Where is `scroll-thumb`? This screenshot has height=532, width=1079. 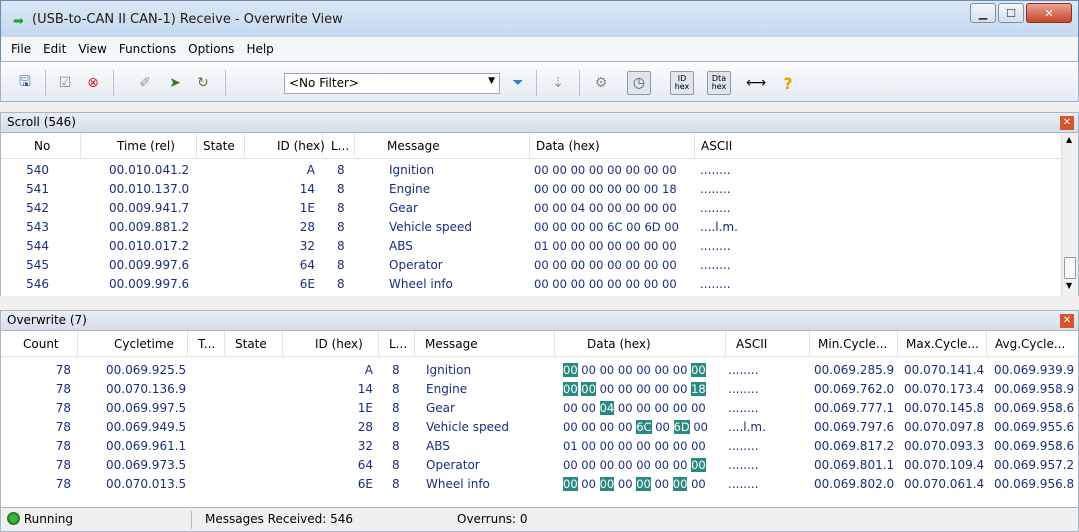 scroll-thumb is located at coordinates (1070, 268).